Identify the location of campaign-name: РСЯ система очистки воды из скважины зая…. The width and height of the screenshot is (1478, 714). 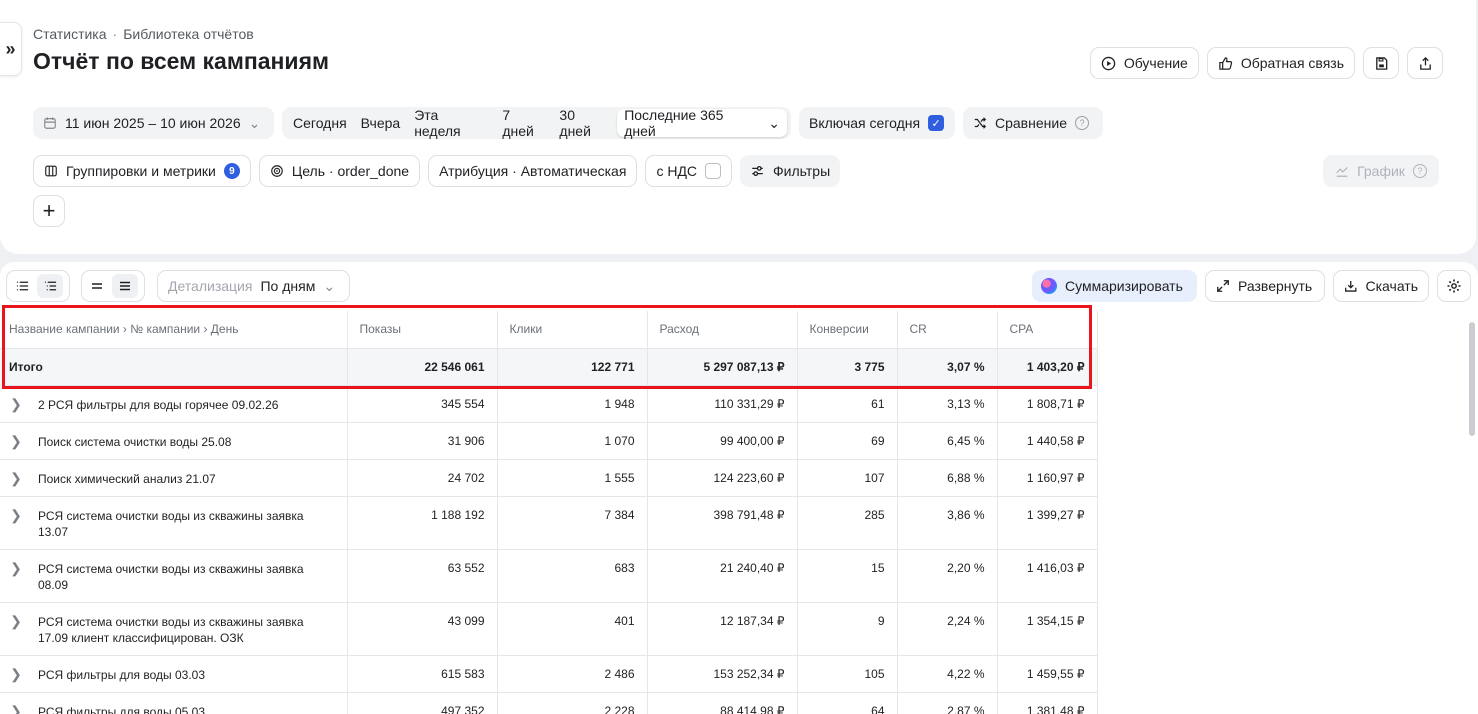
(171, 523).